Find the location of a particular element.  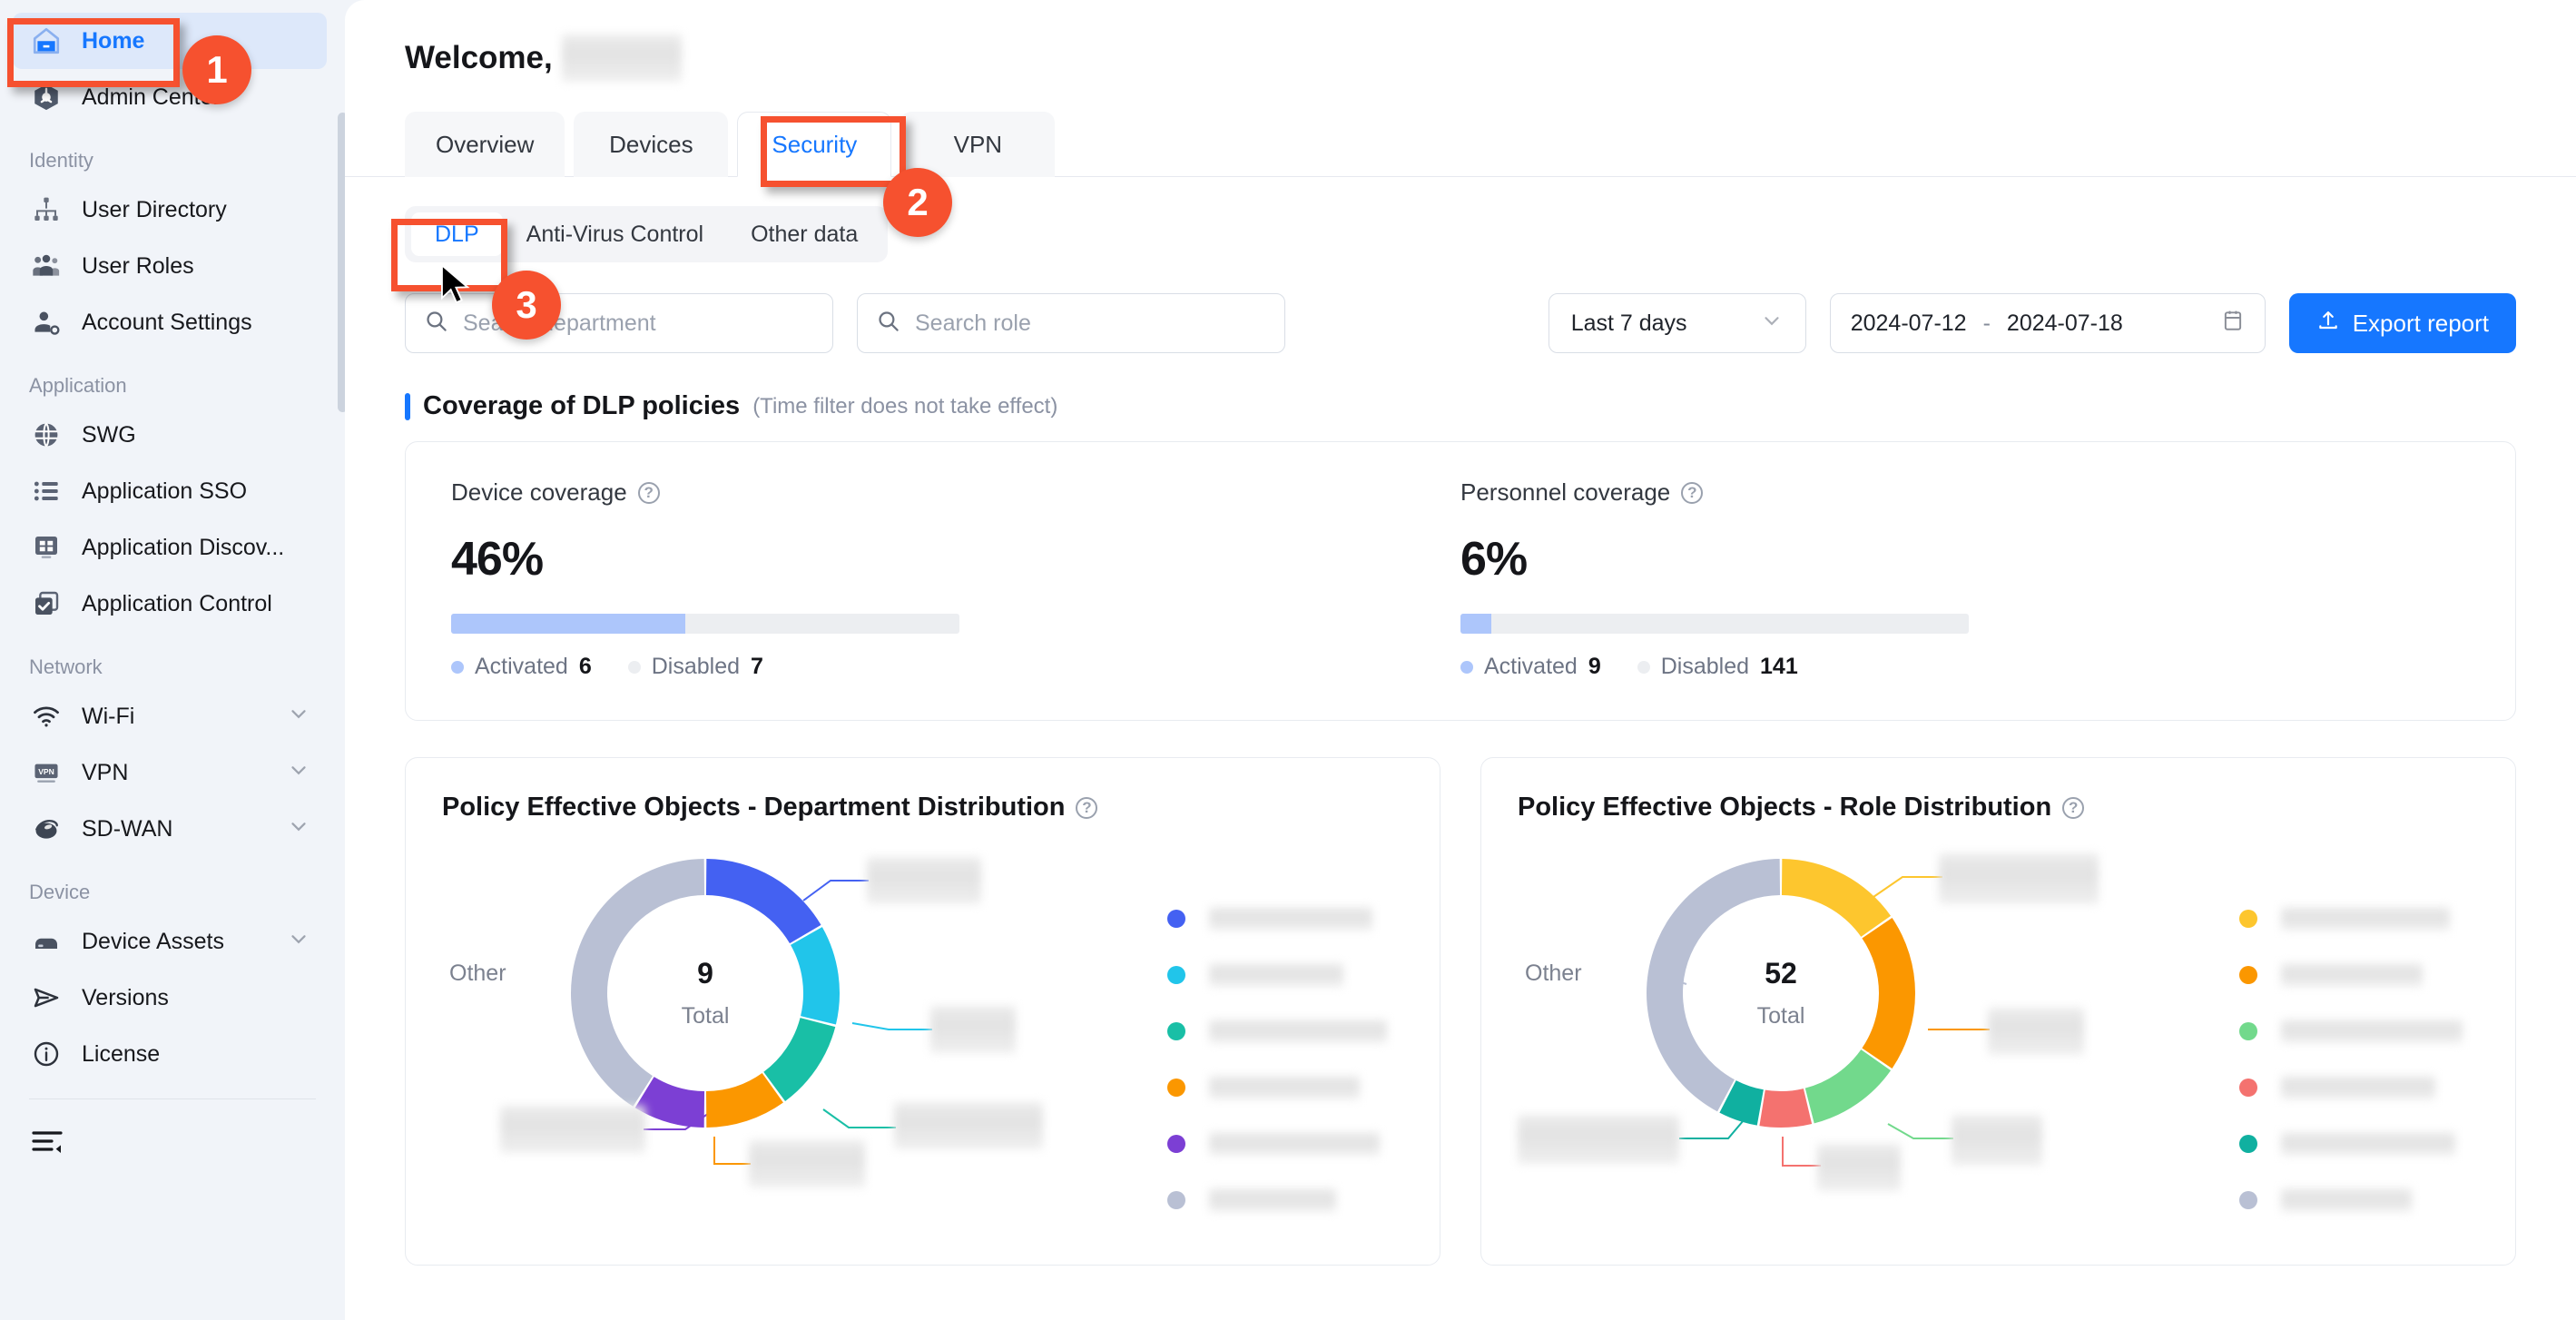

sidebar-item-user-directory: User Directory is located at coordinates (170, 210).